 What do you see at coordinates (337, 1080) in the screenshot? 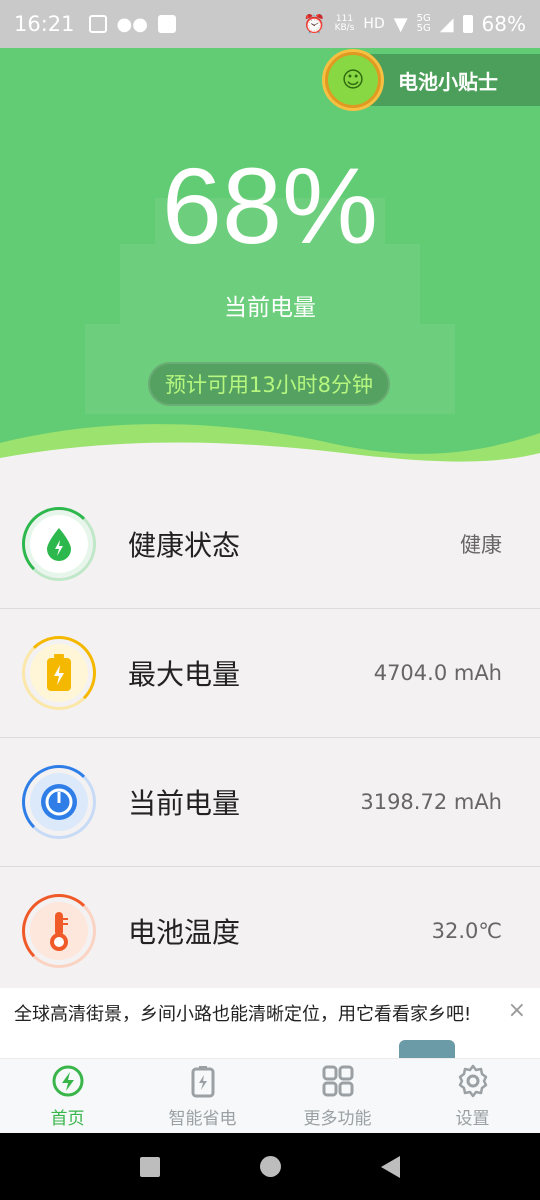
I see `grid-icon` at bounding box center [337, 1080].